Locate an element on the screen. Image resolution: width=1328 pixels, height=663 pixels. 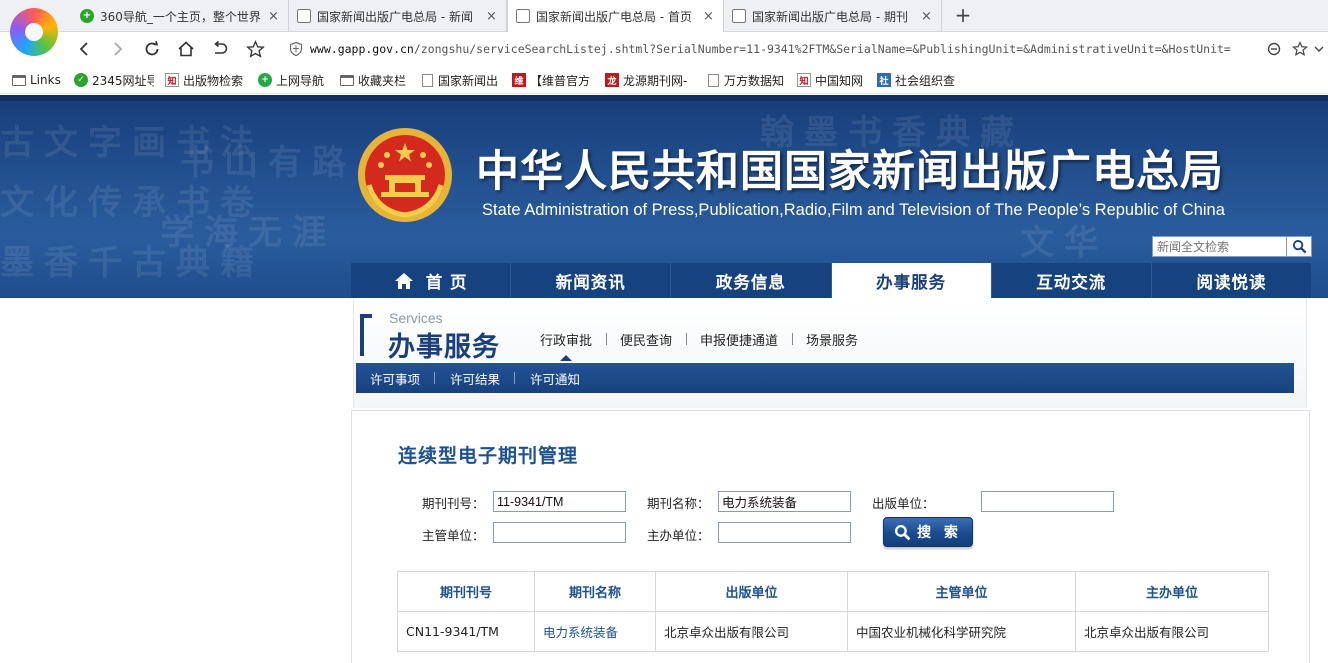
subnav-quick-declaration: 申报便捷通道 is located at coordinates (739, 339).